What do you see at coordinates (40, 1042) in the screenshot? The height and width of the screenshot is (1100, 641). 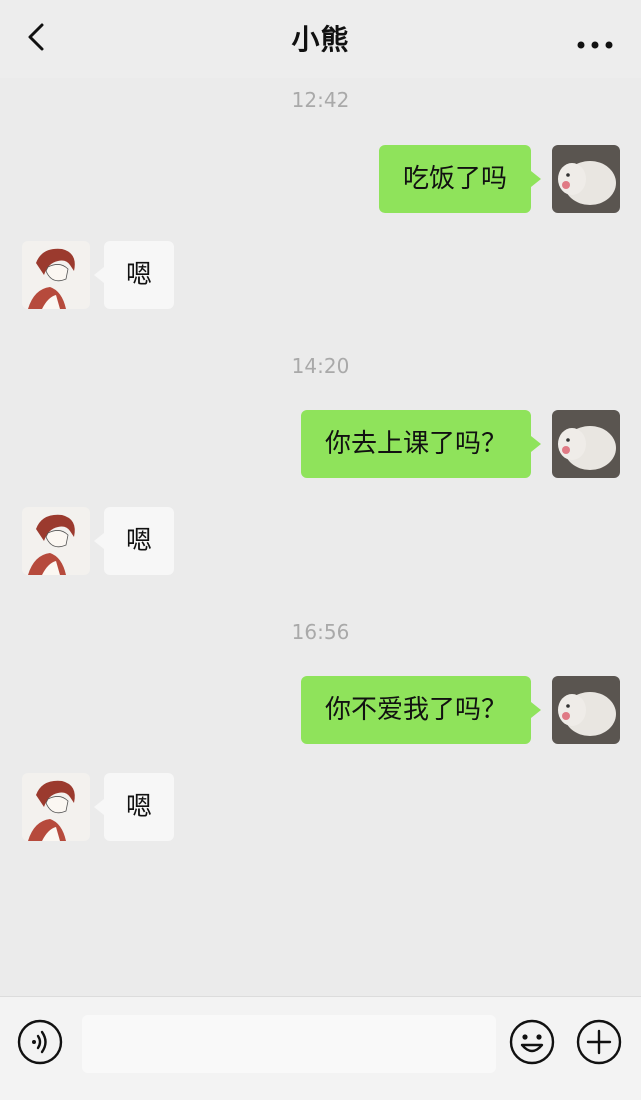 I see `voice-icon` at bounding box center [40, 1042].